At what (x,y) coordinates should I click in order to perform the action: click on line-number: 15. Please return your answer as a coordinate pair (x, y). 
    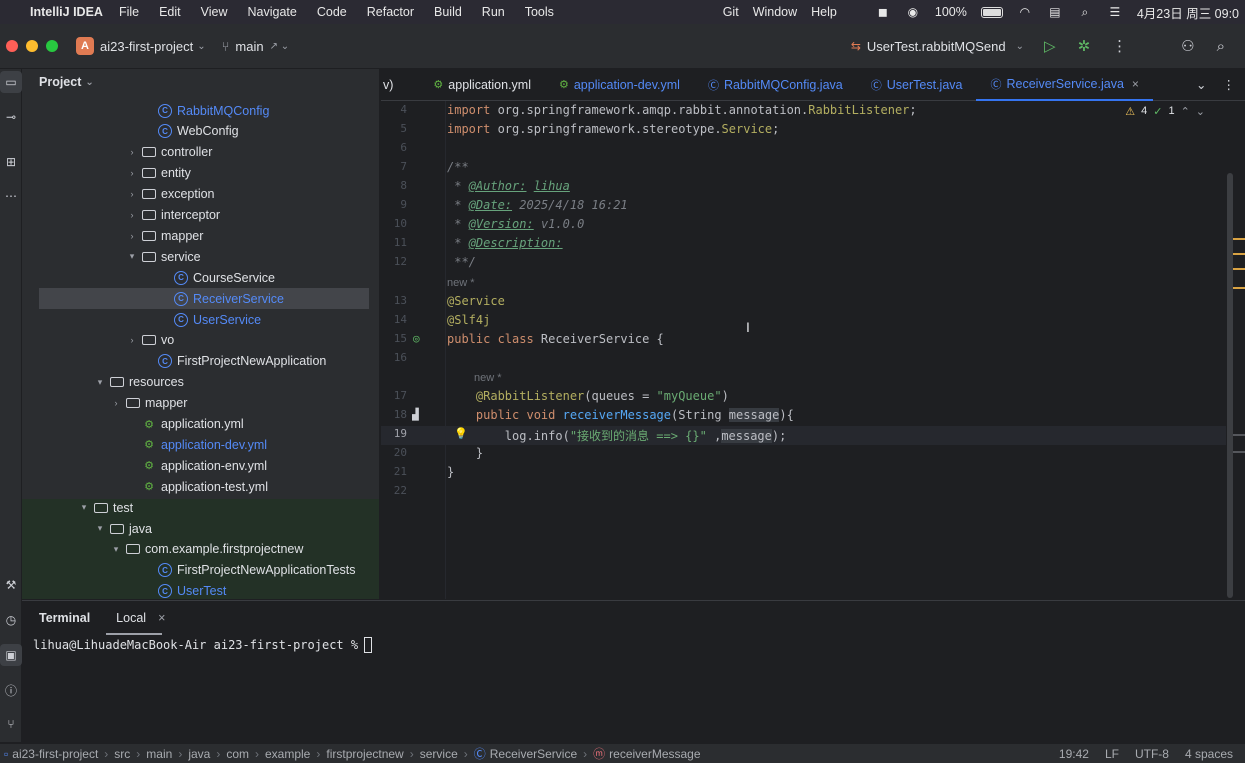
    Looking at the image, I should click on (394, 338).